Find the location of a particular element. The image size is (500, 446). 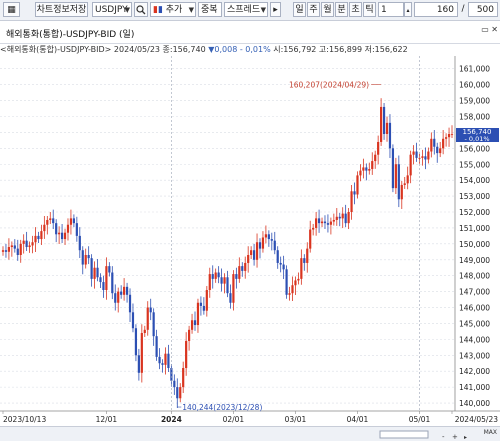

overlay-button: 중복 is located at coordinates (210, 9).